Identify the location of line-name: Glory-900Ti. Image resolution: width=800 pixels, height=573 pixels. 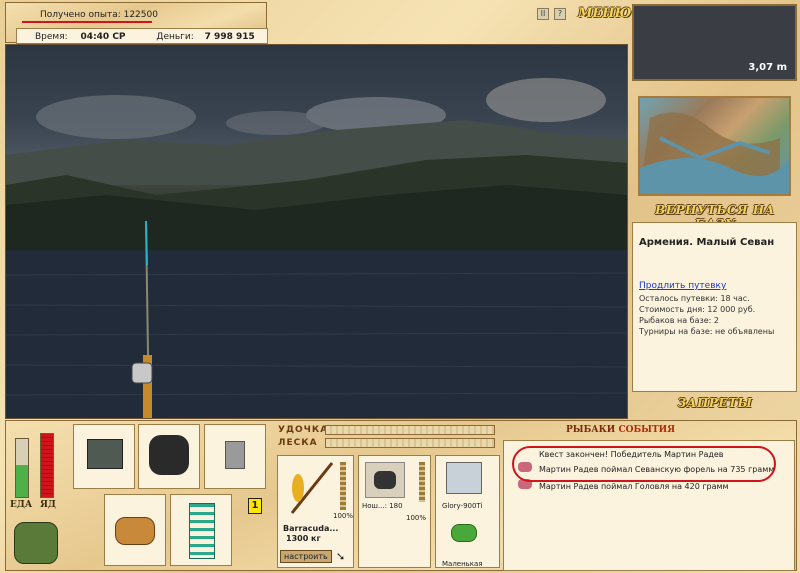
(462, 506).